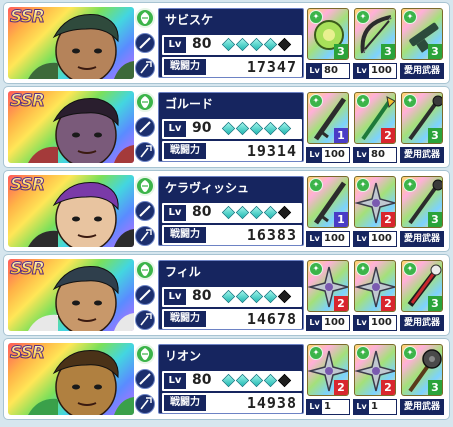  What do you see at coordinates (145, 127) in the screenshot?
I see `weapon-type-icon` at bounding box center [145, 127].